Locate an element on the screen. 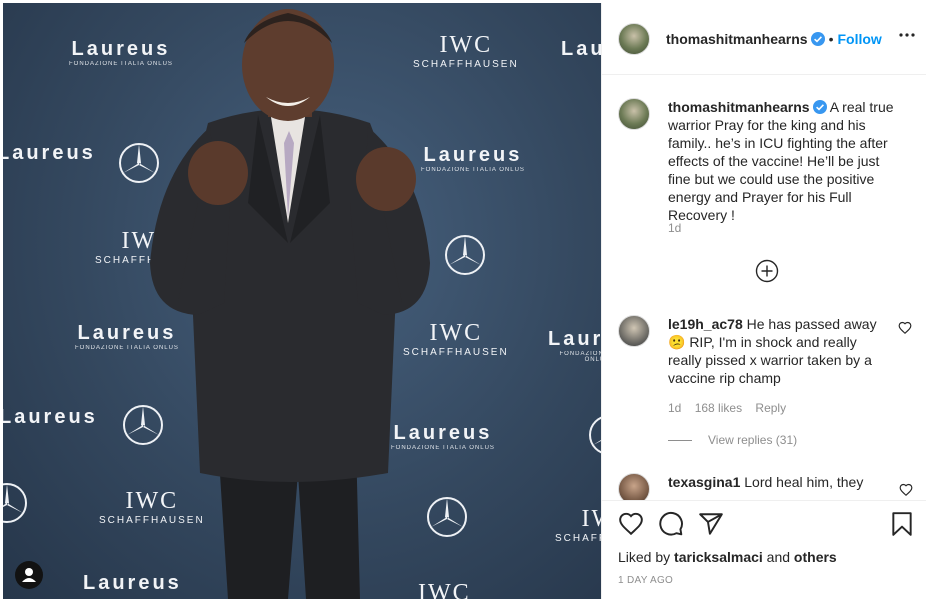  liked-by-prefix: Liked by is located at coordinates (644, 557).